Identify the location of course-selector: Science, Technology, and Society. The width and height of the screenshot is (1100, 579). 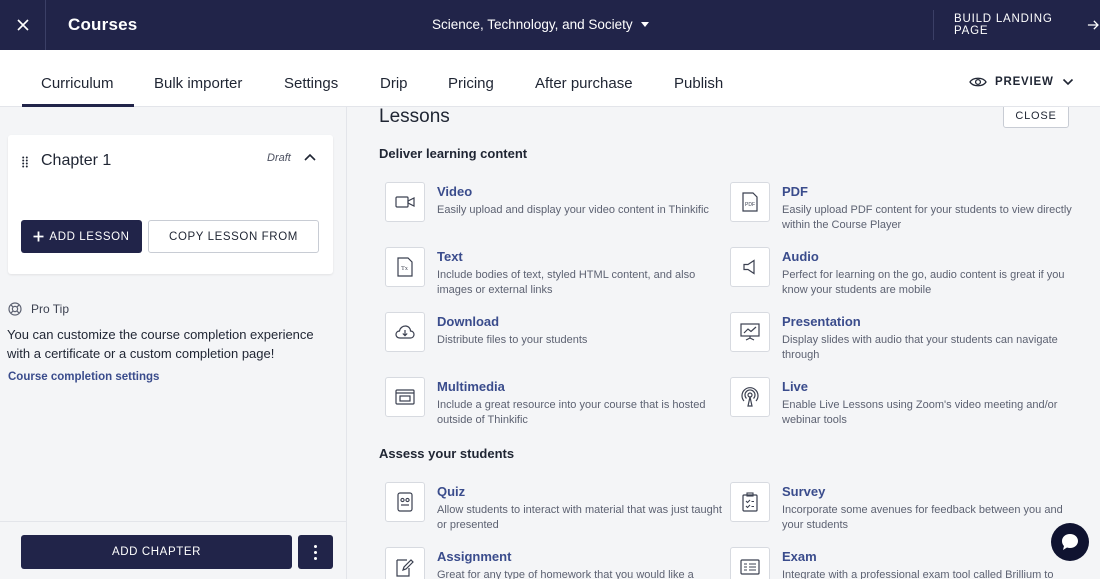
(540, 24).